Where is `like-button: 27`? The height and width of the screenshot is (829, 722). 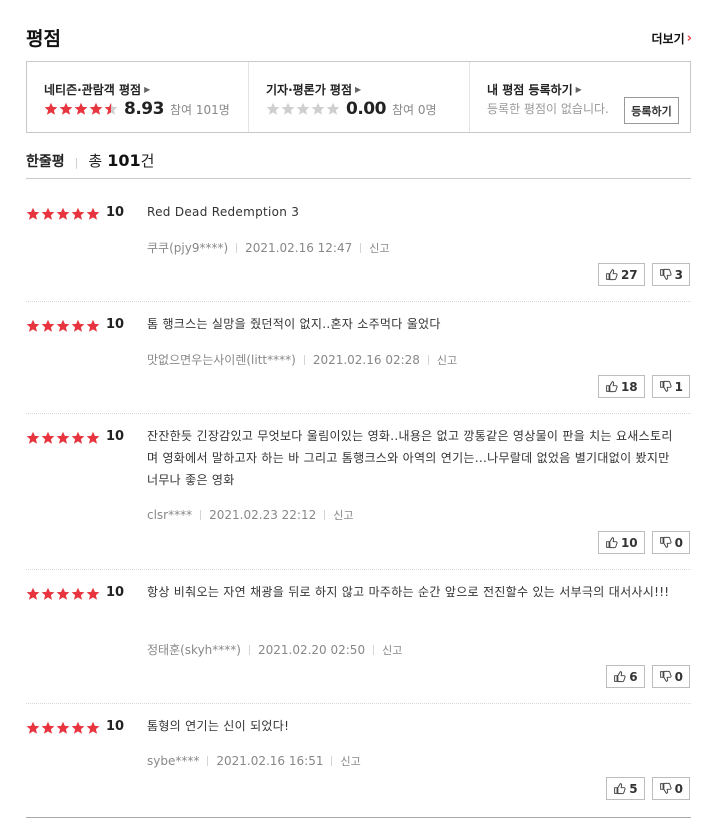
like-button: 27 is located at coordinates (621, 274).